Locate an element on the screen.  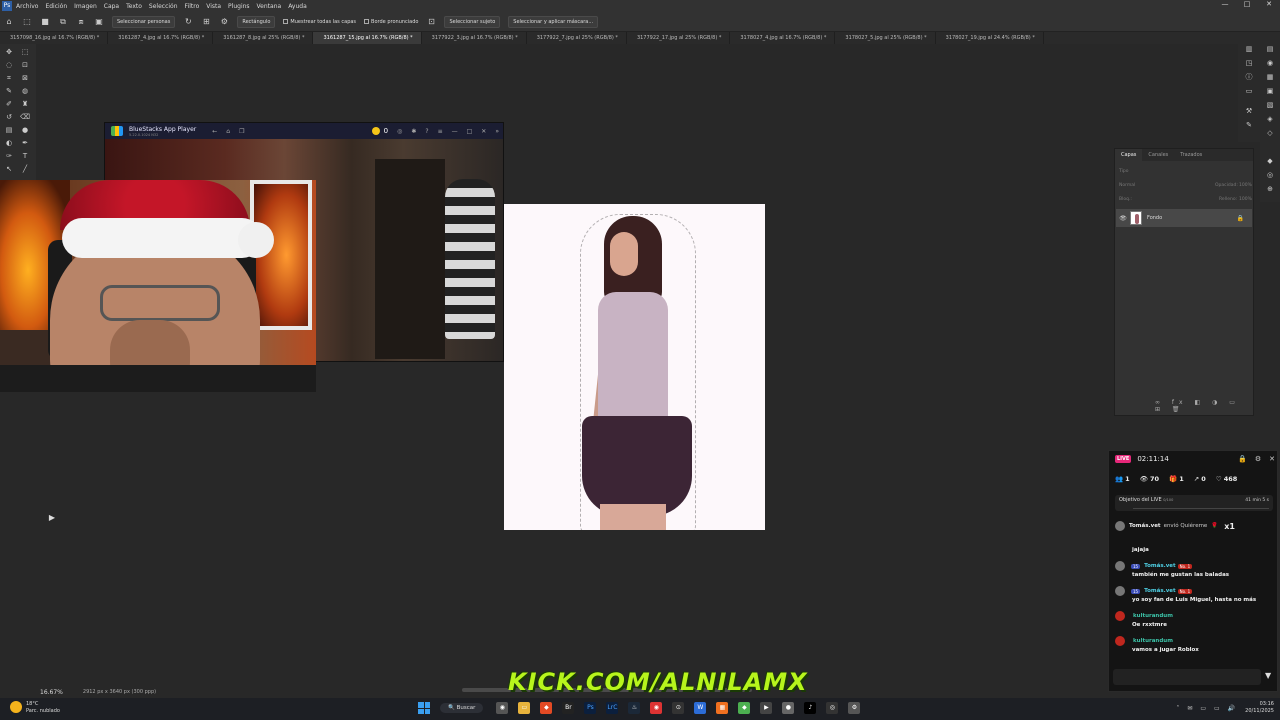
menu-texto: Texto is located at coordinates (134, 6).